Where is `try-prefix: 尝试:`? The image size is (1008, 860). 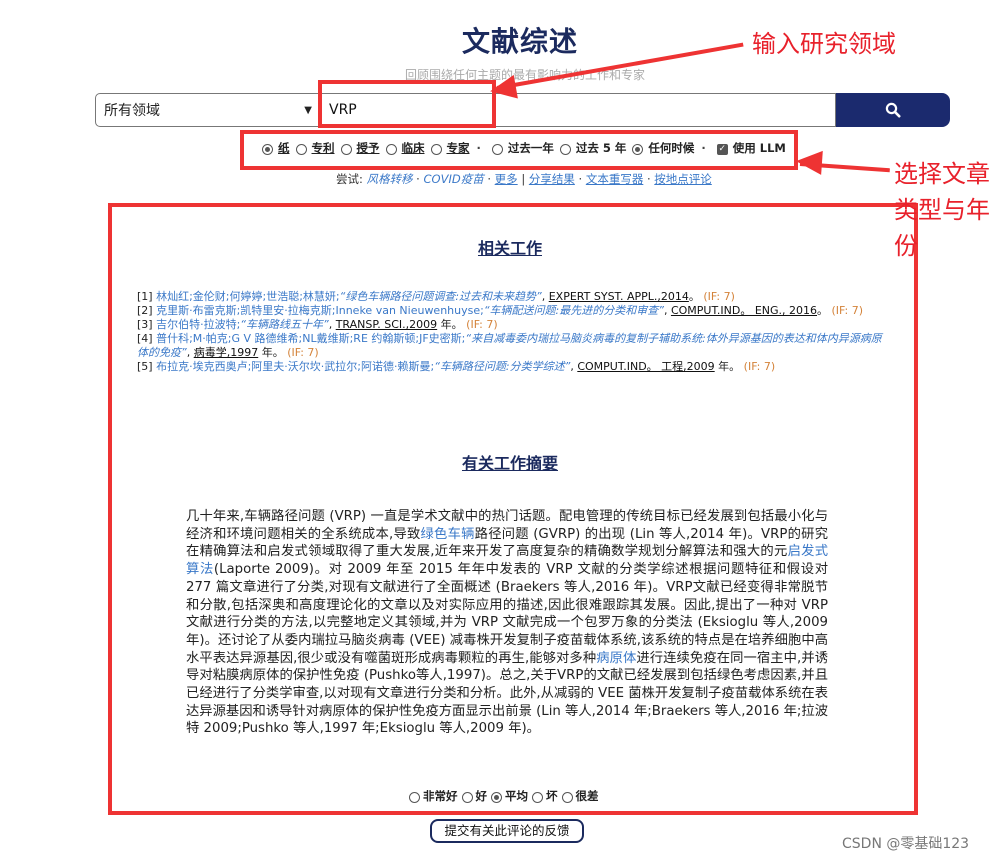
try-prefix: 尝试: is located at coordinates (349, 179).